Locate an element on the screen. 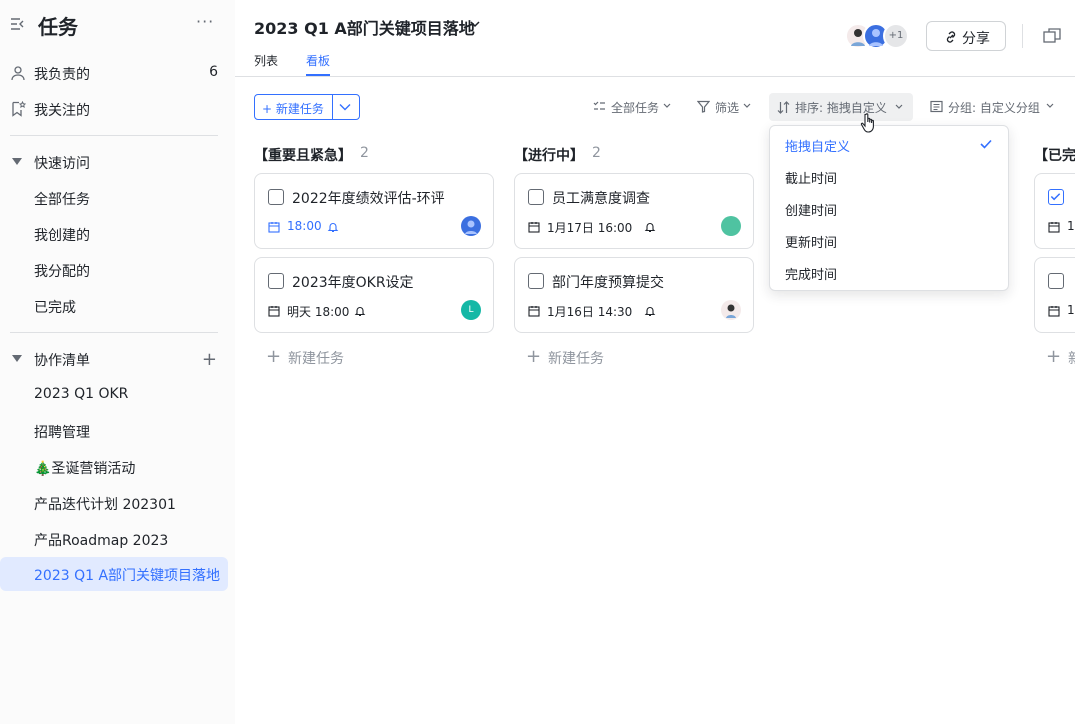 Image resolution: width=1075 pixels, height=724 pixels. new-task-button: + 新建任务 is located at coordinates (307, 107).